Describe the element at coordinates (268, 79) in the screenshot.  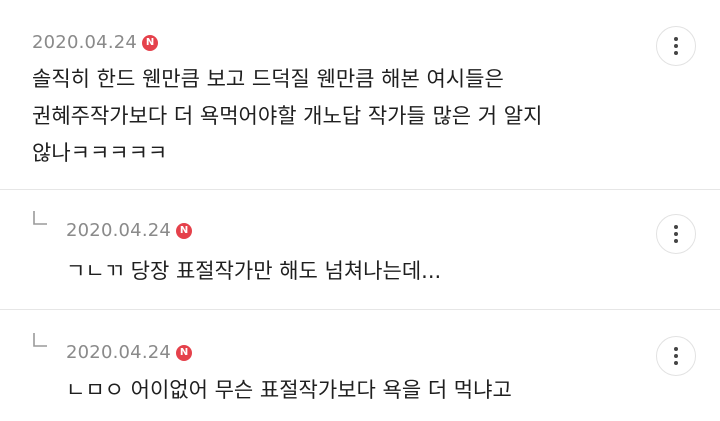
I see `comment-line: 솔직히 한드 웬만큼 보고 드덕질 웬만큼 해본 여시들은` at that location.